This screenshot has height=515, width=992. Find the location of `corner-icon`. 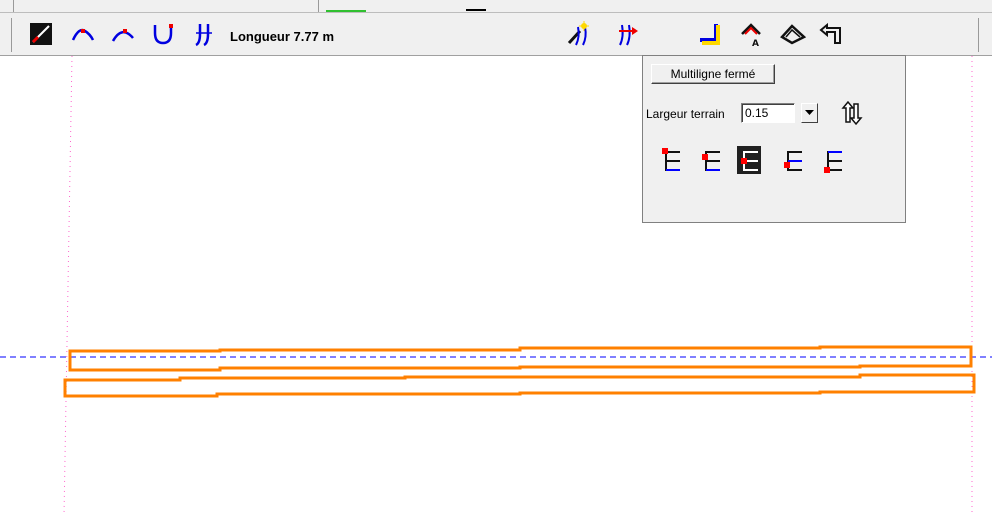

corner-icon is located at coordinates (711, 34).